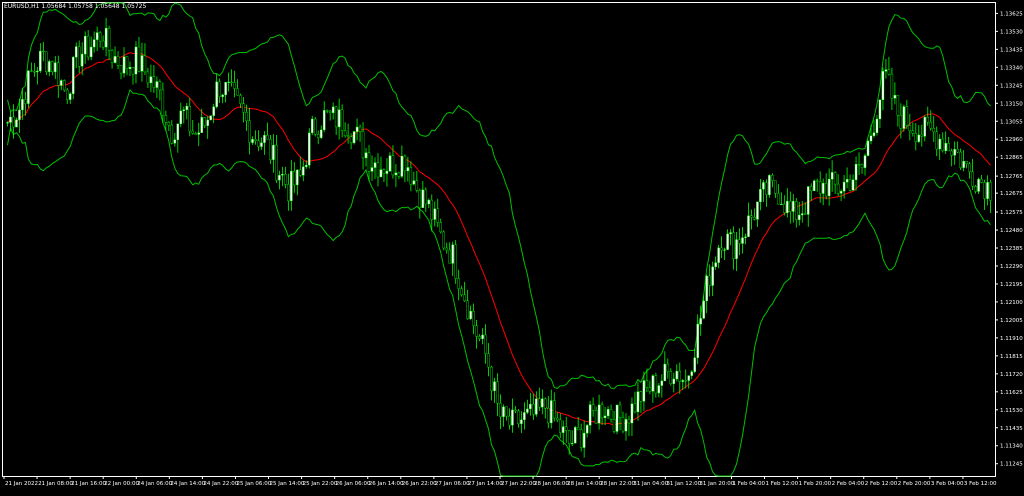  Describe the element at coordinates (1011, 267) in the screenshot. I see `price-tick-label: 1.12290` at that location.